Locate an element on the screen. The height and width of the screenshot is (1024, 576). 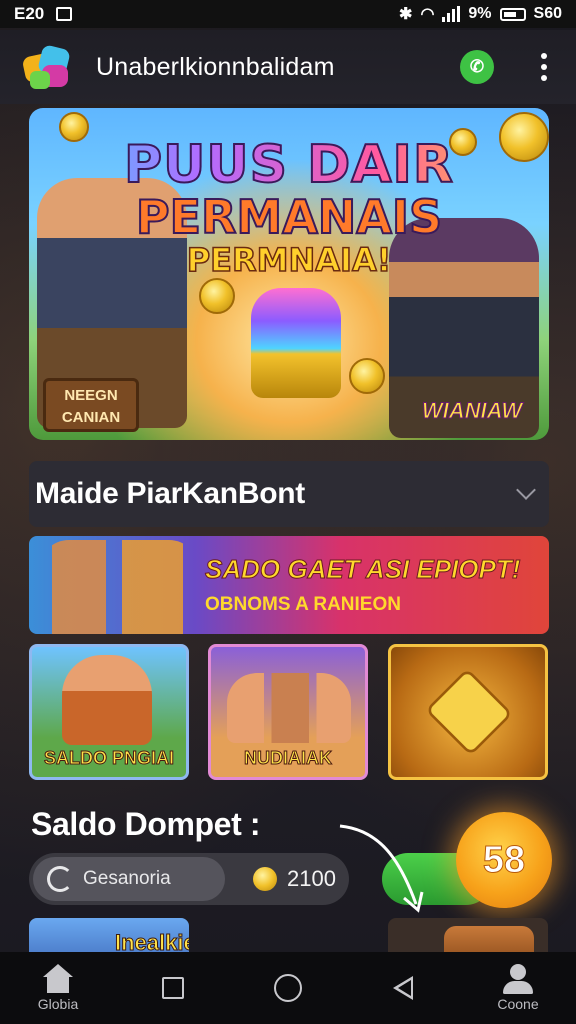
wallet-amount: 2100 is located at coordinates (294, 879).